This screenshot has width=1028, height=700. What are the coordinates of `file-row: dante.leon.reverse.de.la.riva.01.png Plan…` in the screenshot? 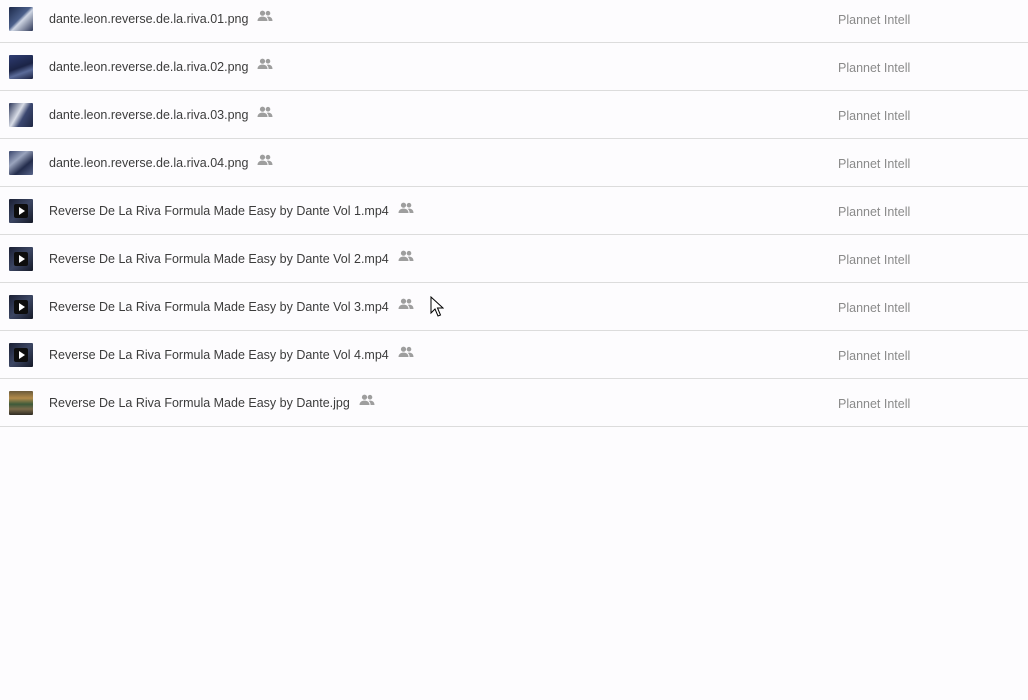 It's located at (514, 21).